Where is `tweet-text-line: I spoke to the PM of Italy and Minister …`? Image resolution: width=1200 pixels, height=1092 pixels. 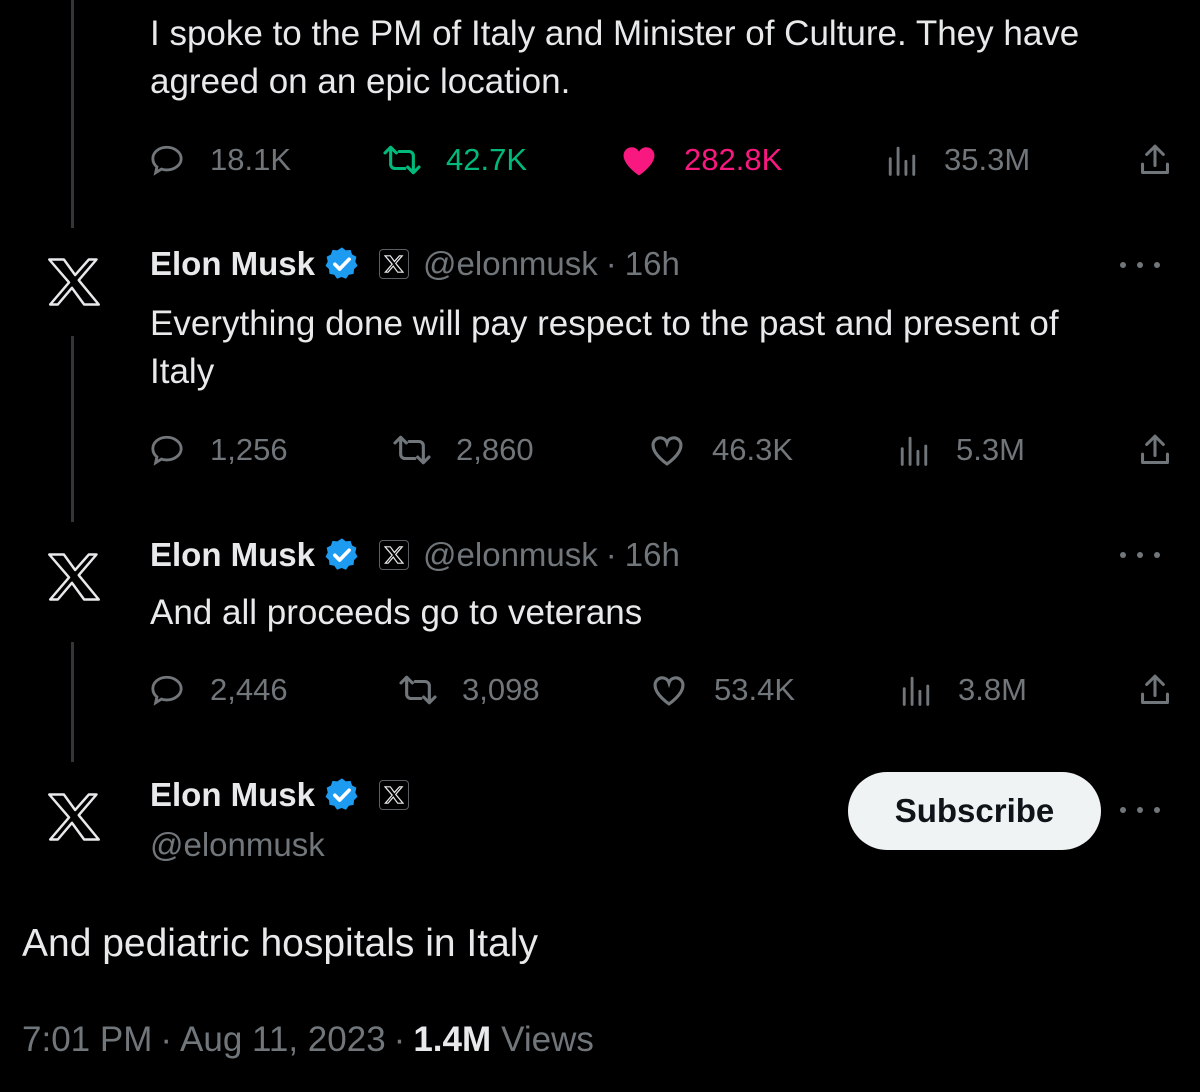 tweet-text-line: I spoke to the PM of Italy and Minister … is located at coordinates (615, 33).